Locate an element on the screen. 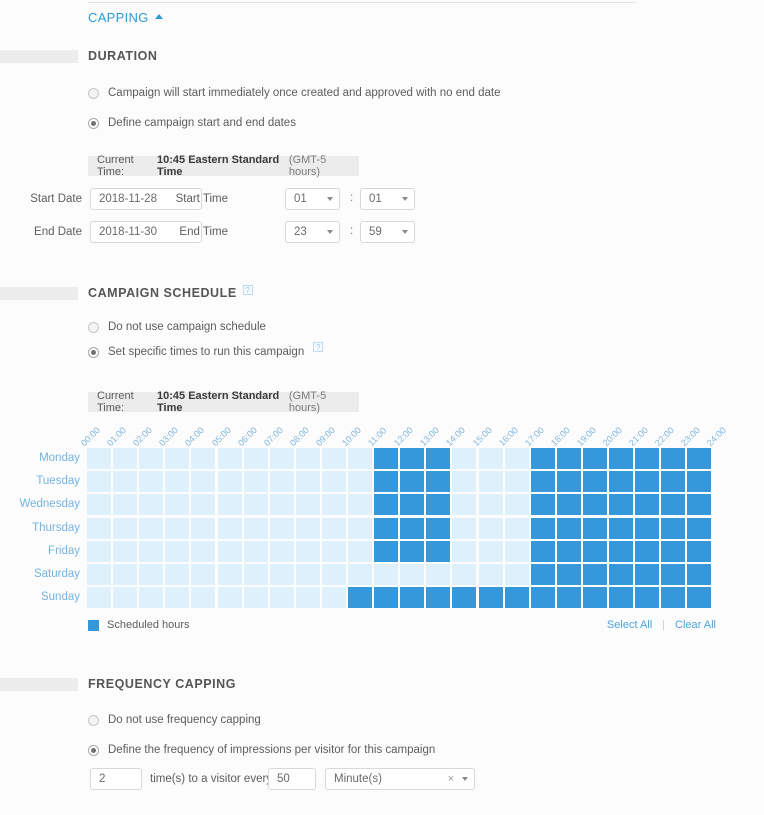 This screenshot has width=764, height=815. help-icon: ? is located at coordinates (318, 347).